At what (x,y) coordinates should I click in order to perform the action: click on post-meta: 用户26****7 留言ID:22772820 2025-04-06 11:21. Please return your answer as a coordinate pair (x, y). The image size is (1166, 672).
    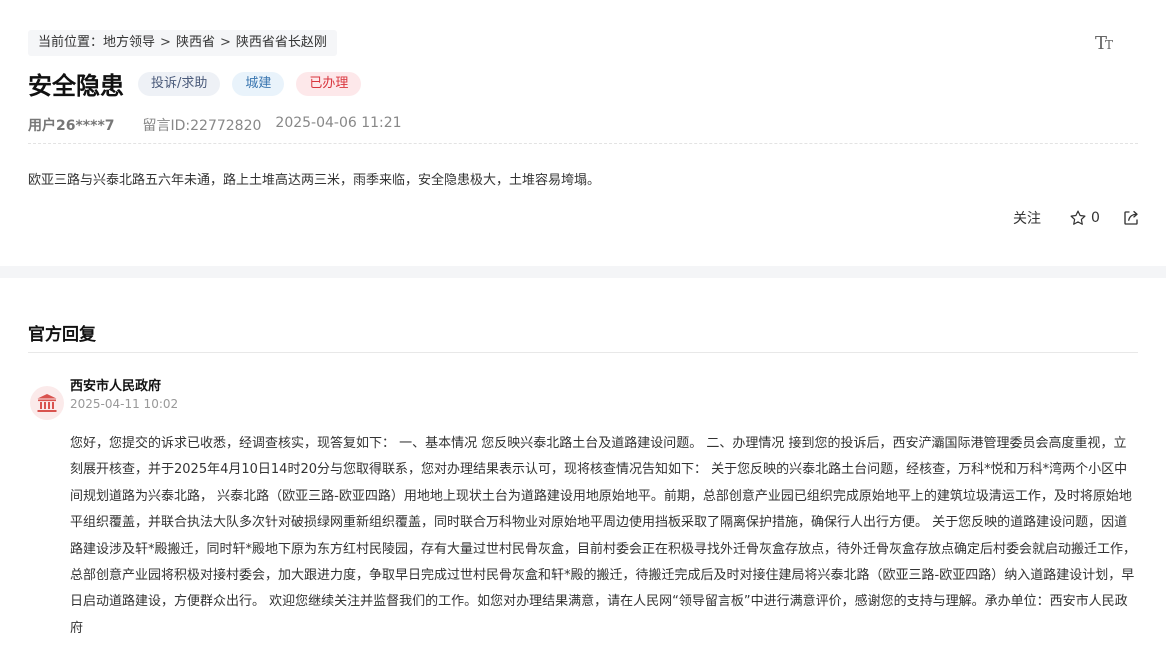
    Looking at the image, I should click on (215, 125).